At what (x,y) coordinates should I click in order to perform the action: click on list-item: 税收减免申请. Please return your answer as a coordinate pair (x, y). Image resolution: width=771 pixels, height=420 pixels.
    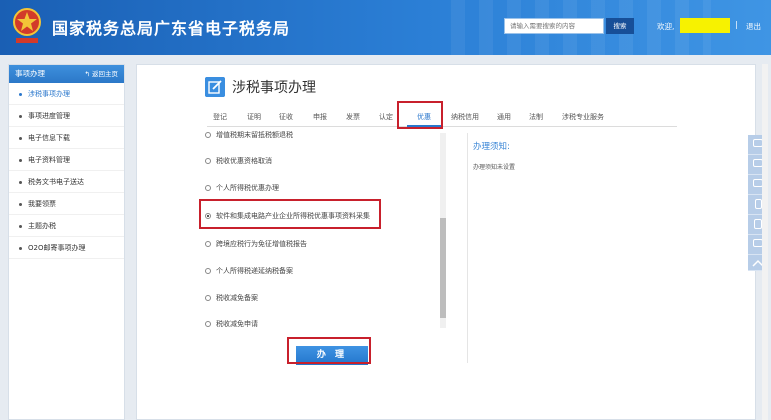
    Looking at the image, I should click on (231, 324).